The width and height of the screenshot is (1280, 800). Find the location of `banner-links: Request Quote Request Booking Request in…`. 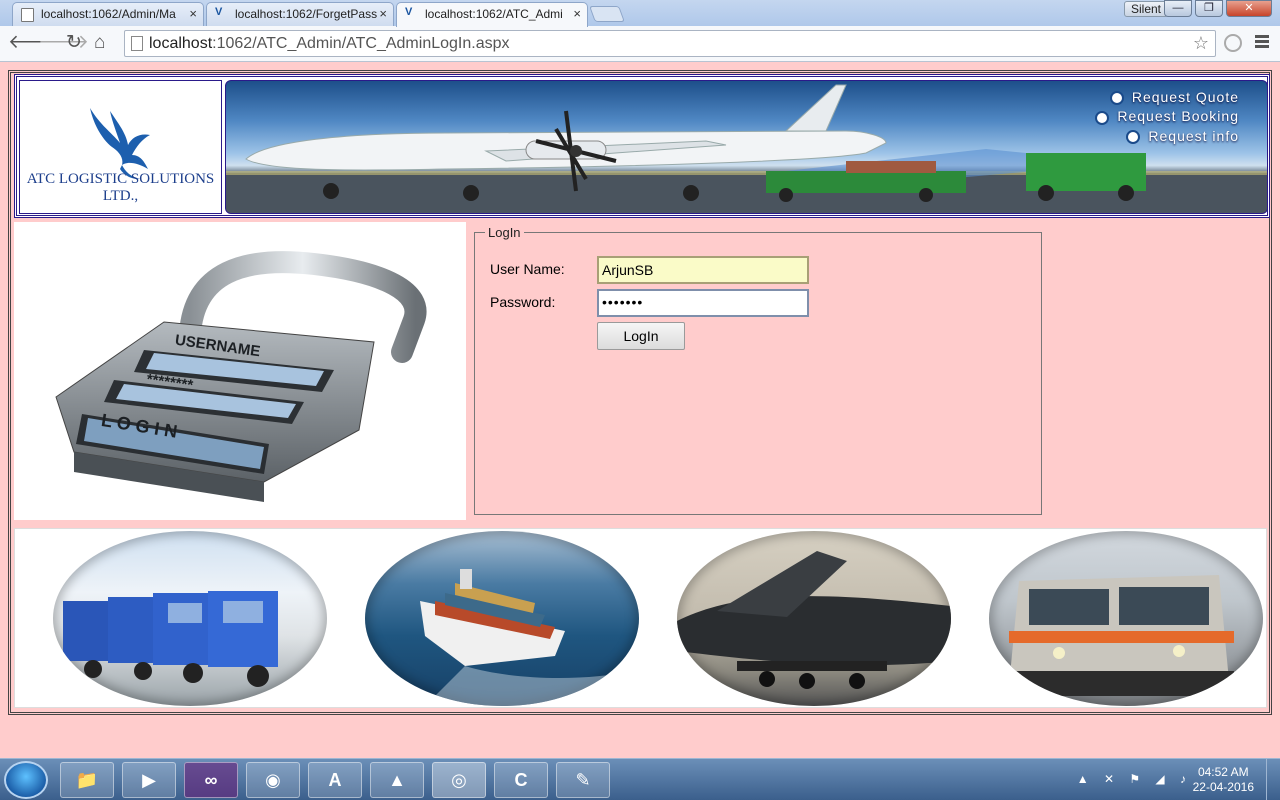

banner-links: Request Quote Request Booking Request in… is located at coordinates (1167, 118).